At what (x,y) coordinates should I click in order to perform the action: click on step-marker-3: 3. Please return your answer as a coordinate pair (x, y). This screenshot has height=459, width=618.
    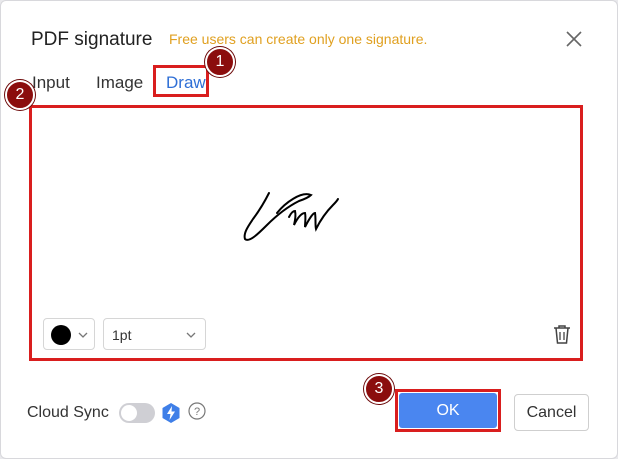
    Looking at the image, I should click on (379, 389).